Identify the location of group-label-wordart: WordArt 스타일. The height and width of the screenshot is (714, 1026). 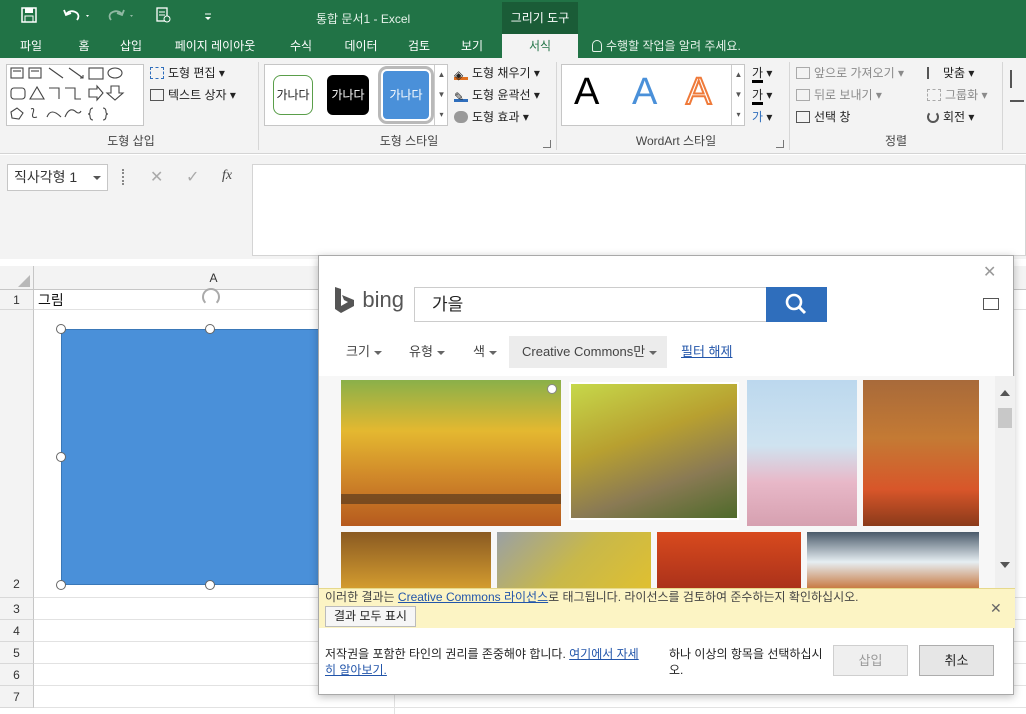
(676, 141).